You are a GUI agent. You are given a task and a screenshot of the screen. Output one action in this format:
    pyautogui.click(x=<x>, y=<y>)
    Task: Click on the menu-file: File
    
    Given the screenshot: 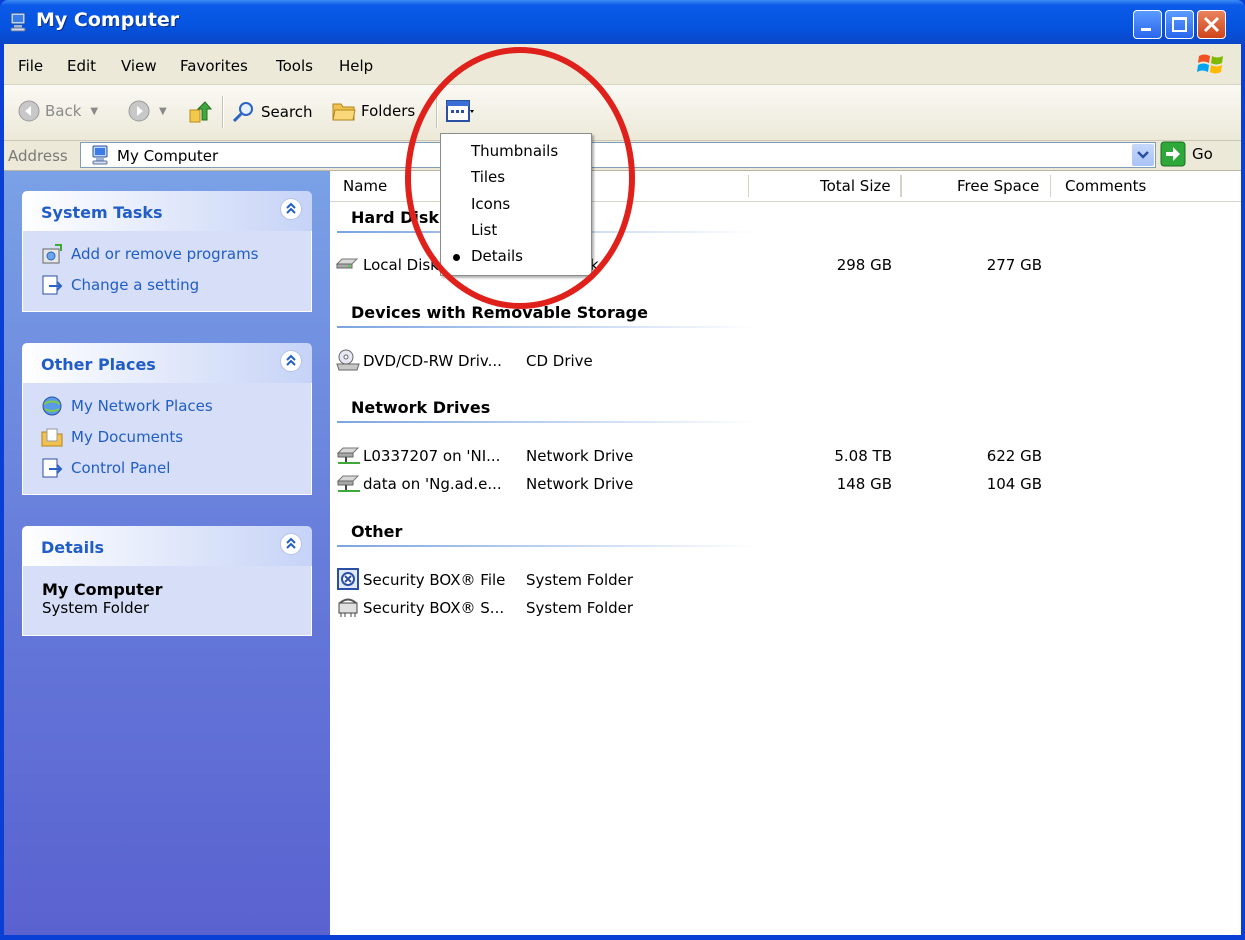 What is the action you would take?
    pyautogui.click(x=30, y=66)
    